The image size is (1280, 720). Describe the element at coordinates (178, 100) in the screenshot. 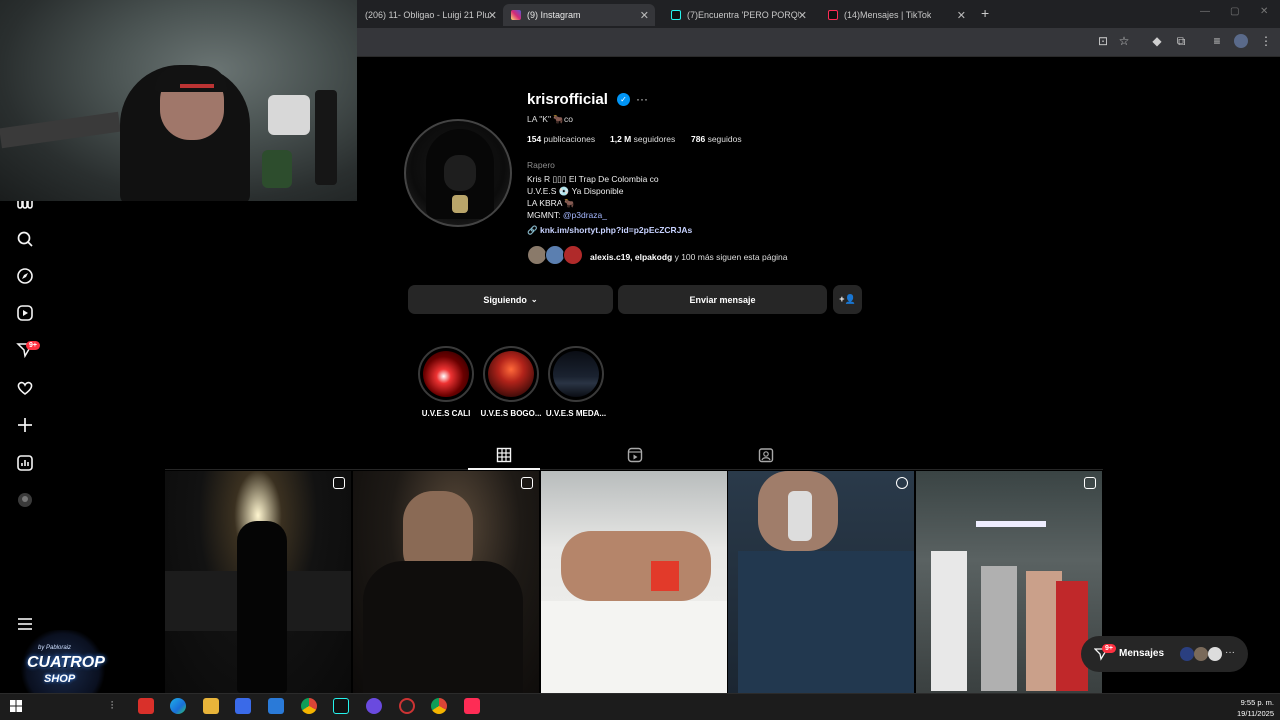

I see `webcam-overlay` at that location.